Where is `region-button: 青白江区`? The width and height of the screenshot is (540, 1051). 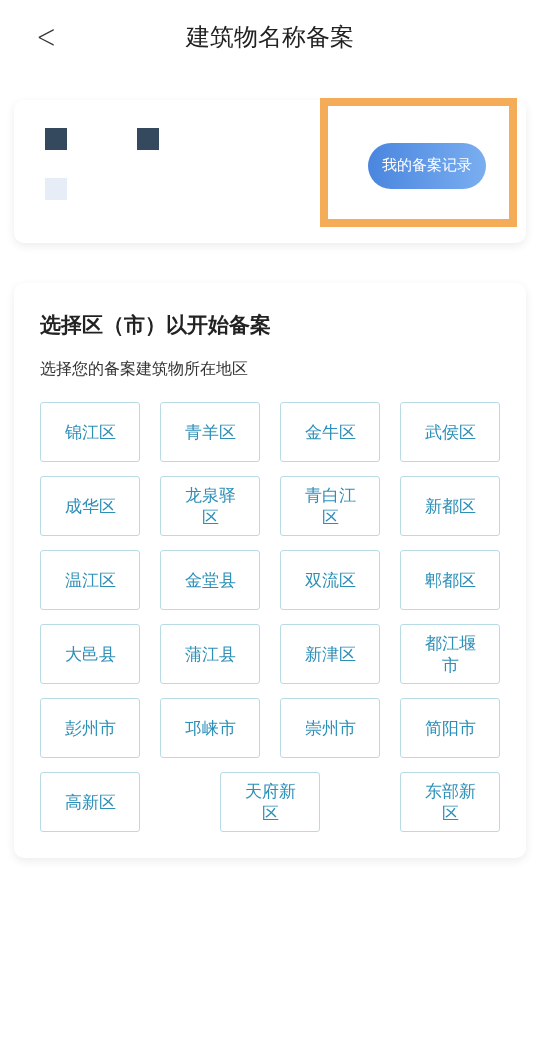 region-button: 青白江区 is located at coordinates (330, 506).